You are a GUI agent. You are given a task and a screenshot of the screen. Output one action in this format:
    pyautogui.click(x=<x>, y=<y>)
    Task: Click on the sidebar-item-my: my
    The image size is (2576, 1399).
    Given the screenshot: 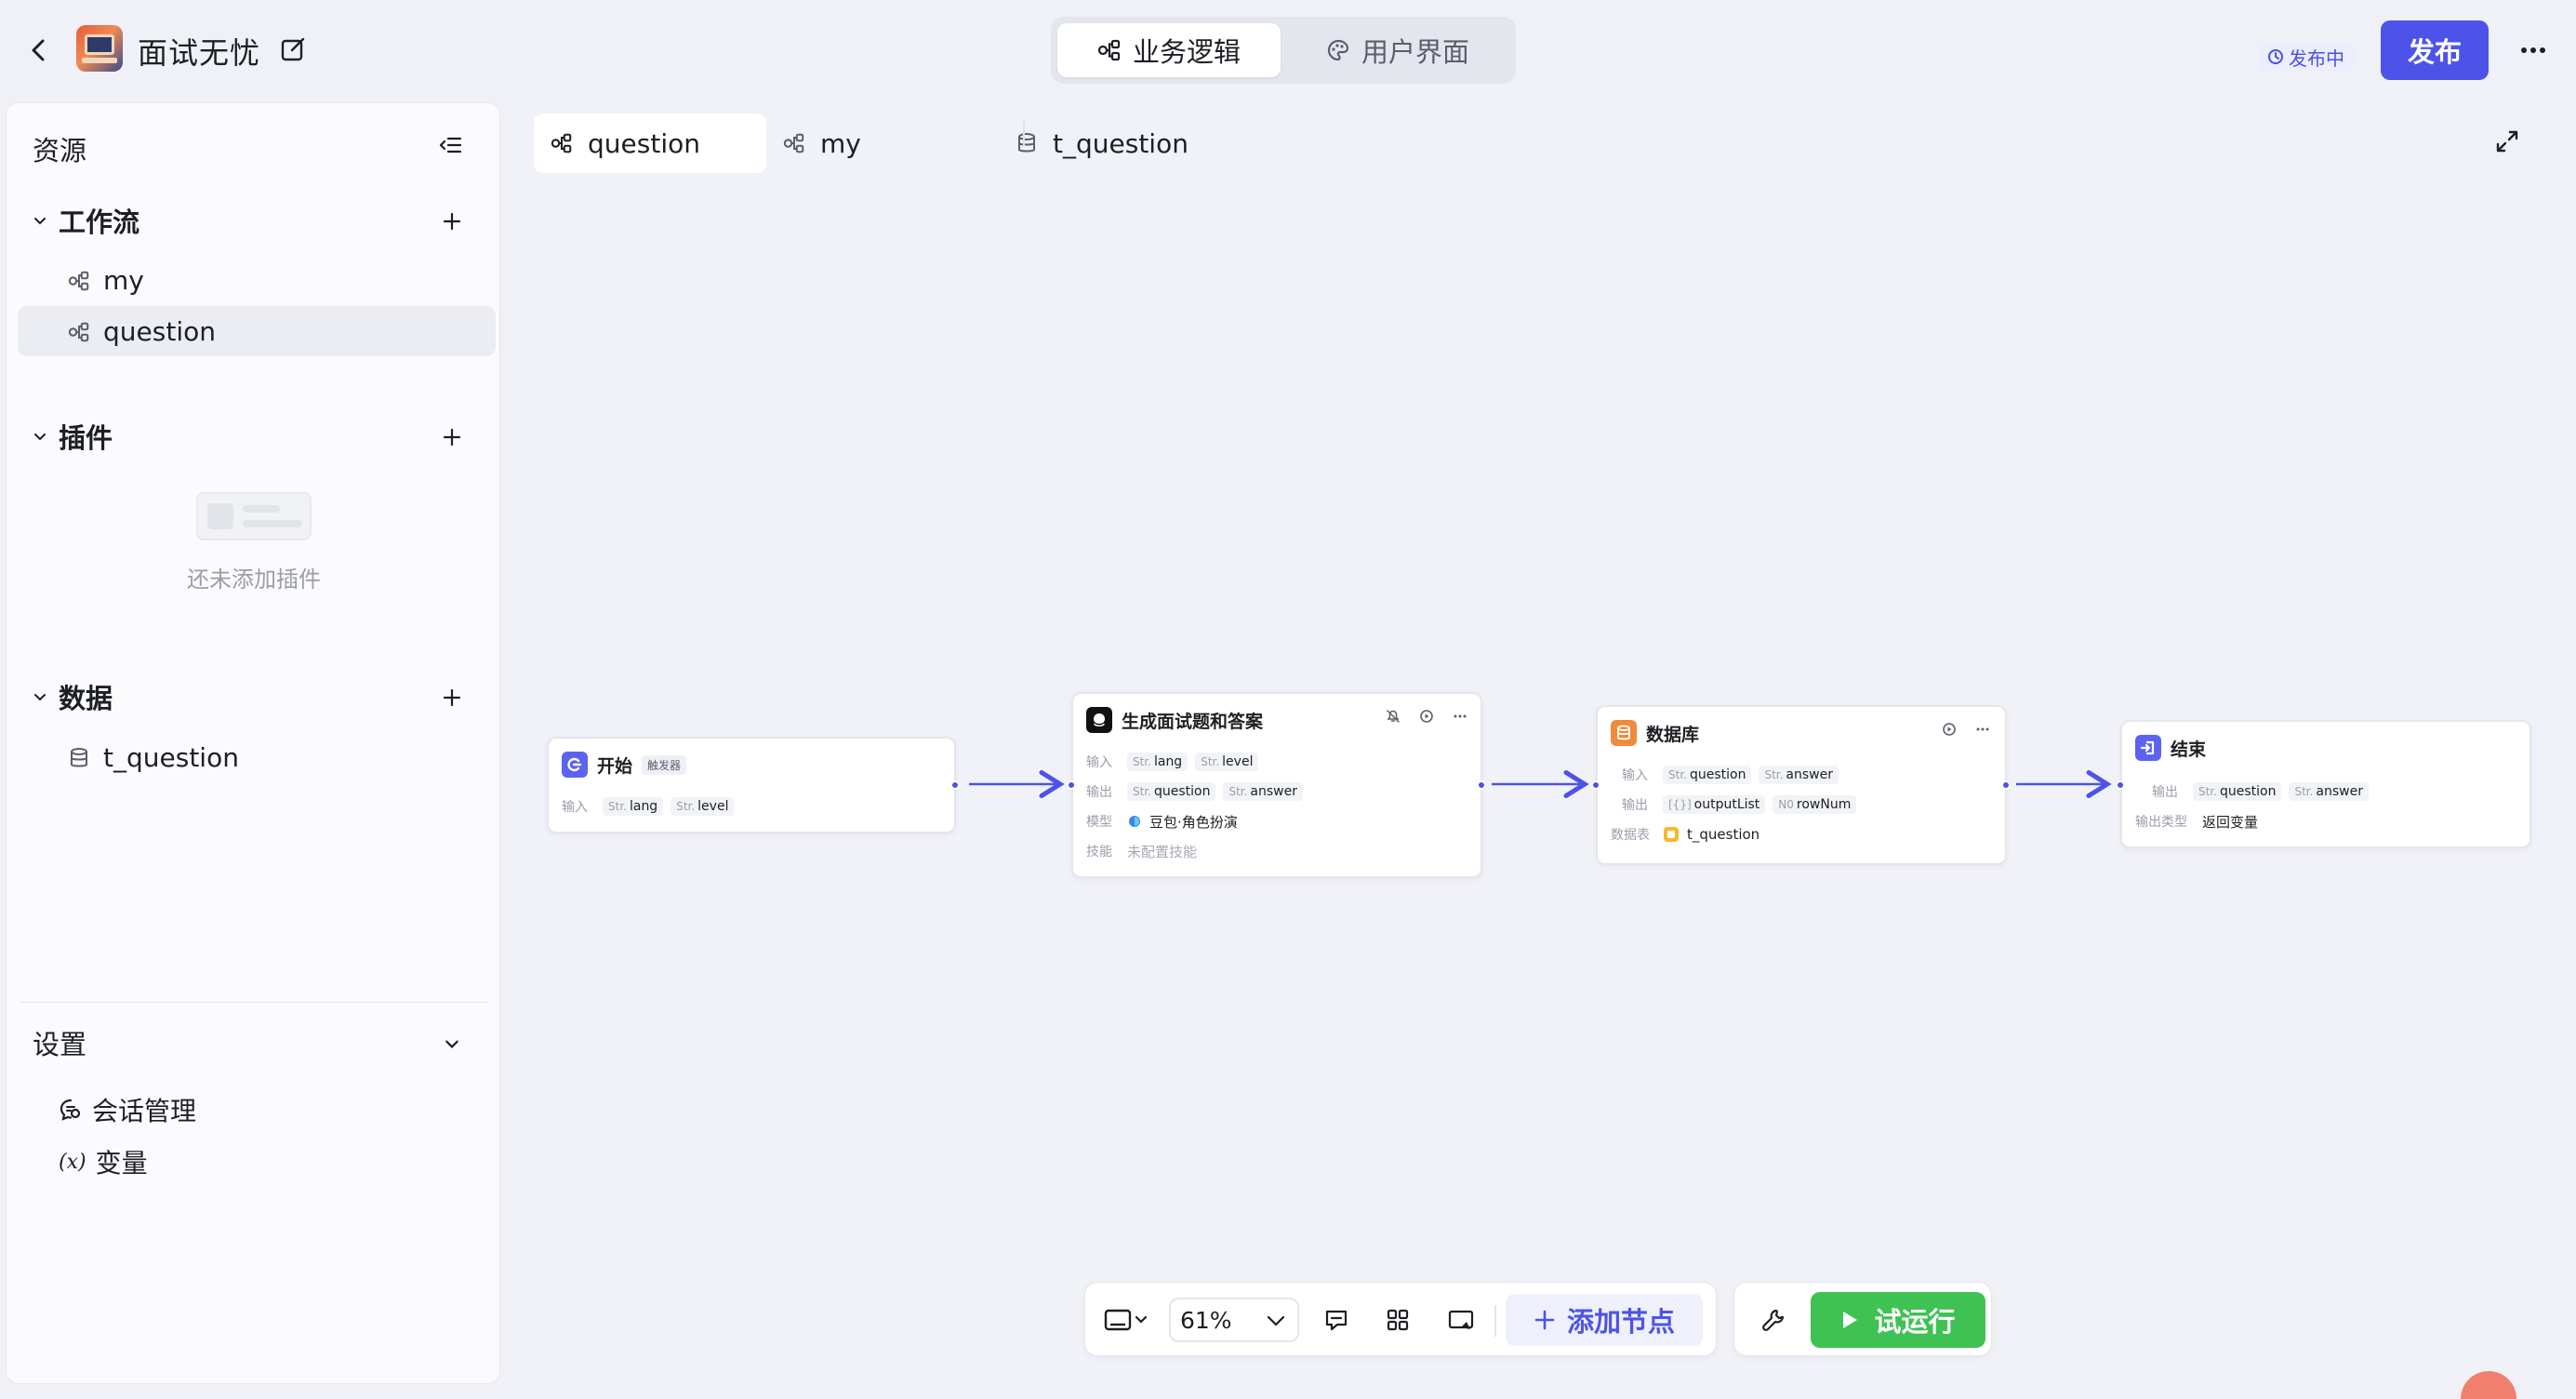 What is the action you would take?
    pyautogui.click(x=257, y=280)
    